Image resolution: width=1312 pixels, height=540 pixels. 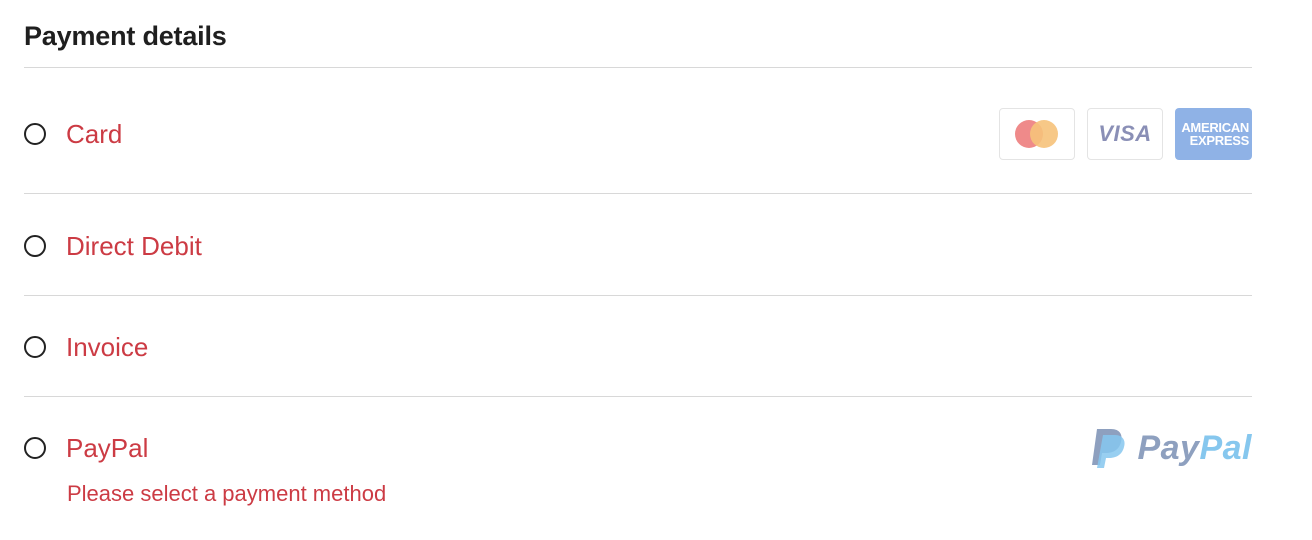 I want to click on option-label-card: Card, so click(x=94, y=134).